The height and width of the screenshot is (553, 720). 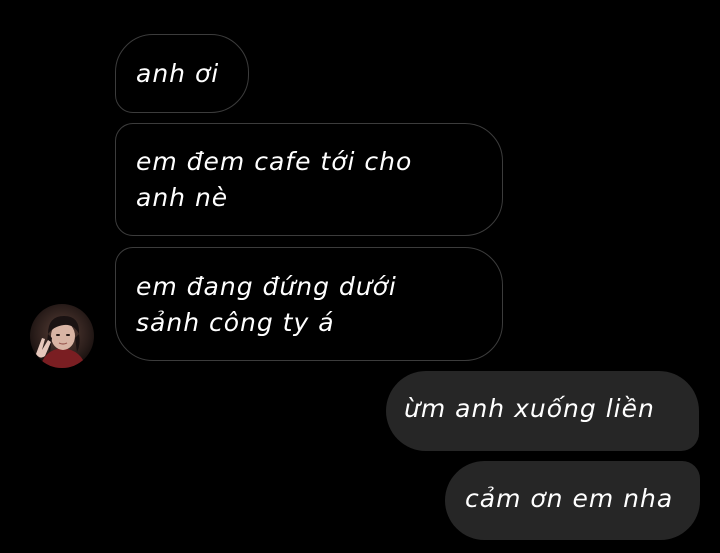 What do you see at coordinates (274, 179) in the screenshot?
I see `message-text: em đem cafe tới cho anh nè` at bounding box center [274, 179].